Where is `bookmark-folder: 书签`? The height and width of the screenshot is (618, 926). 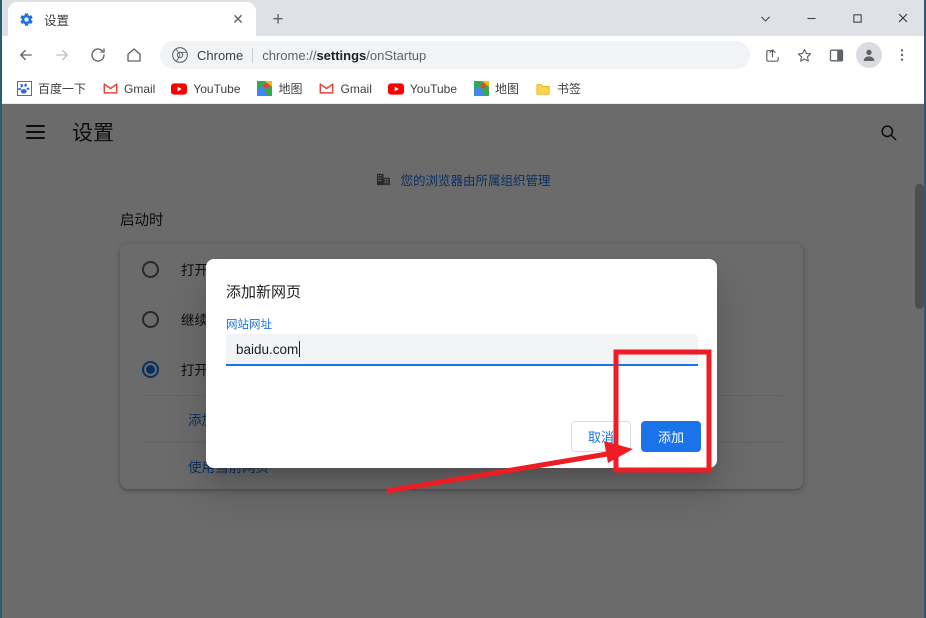
bookmark-folder: 书签 is located at coordinates (558, 89).